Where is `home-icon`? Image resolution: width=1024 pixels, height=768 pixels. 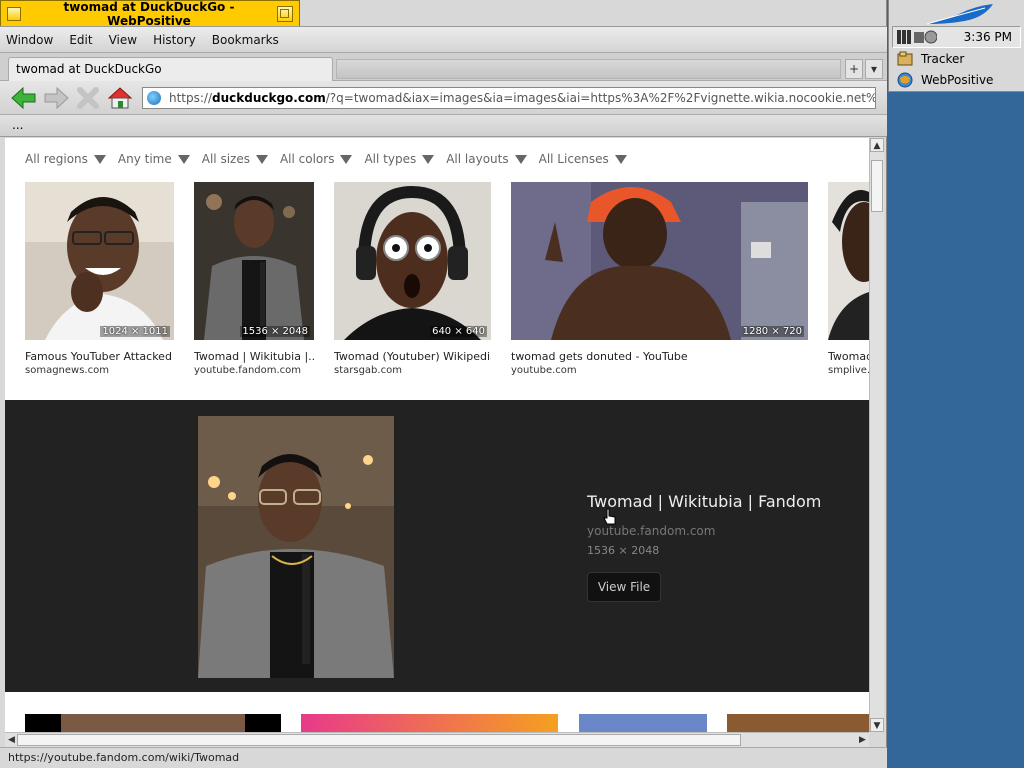 home-icon is located at coordinates (120, 97).